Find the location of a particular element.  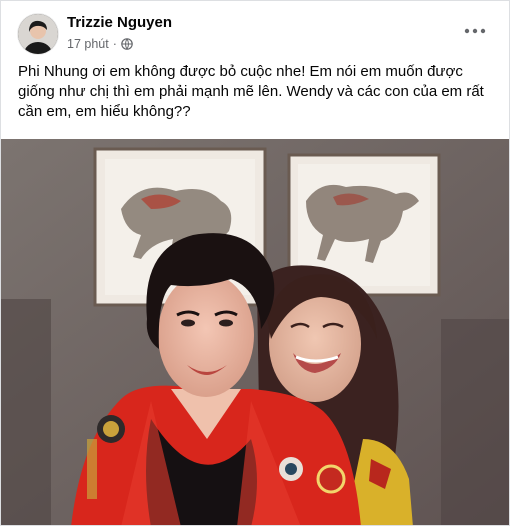

post-meta: 17 phút · is located at coordinates (100, 44).